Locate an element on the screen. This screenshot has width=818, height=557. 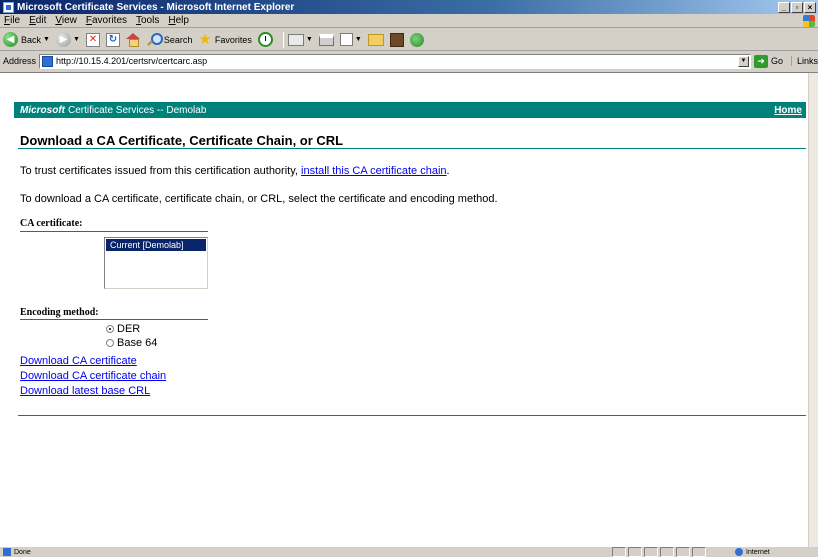
standard-toolbar: ◀ Back ▼ ▶ ▼ ✕ ↻ Search ★ Favorites ▼ ▼ is located at coordinates (409, 40).